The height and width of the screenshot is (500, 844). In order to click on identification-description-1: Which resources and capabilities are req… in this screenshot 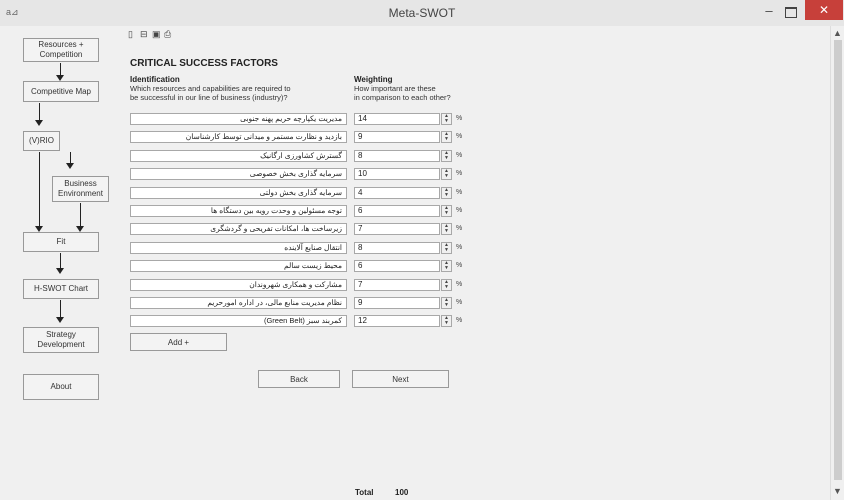, I will do `click(210, 88)`.